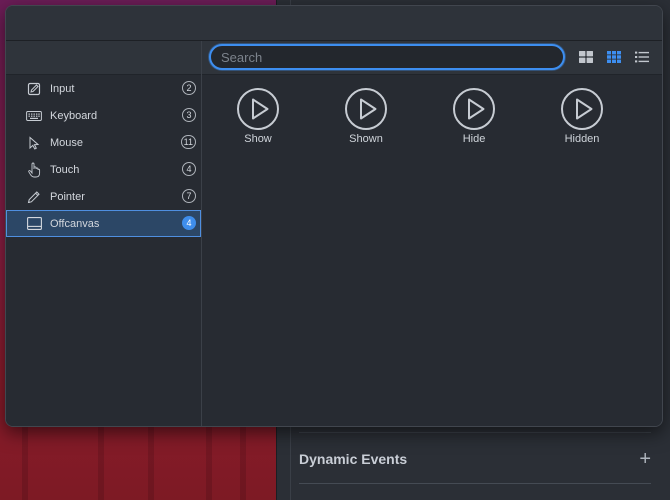  What do you see at coordinates (34, 224) in the screenshot?
I see `panel-icon` at bounding box center [34, 224].